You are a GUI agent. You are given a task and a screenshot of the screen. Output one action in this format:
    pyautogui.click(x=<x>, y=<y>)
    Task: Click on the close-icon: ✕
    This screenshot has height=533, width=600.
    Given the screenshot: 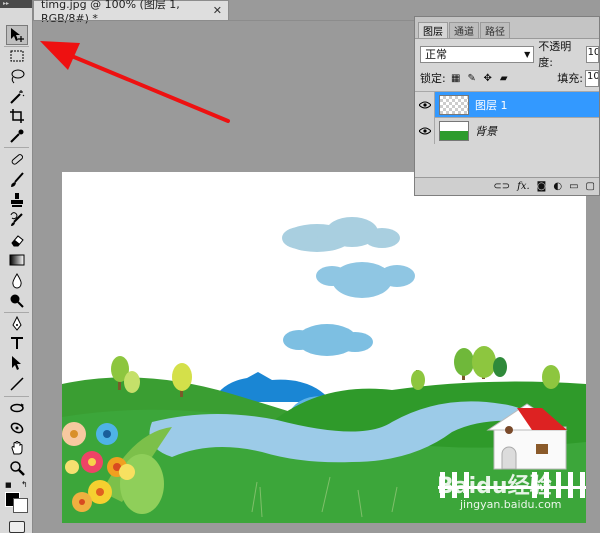 What is the action you would take?
    pyautogui.click(x=217, y=10)
    